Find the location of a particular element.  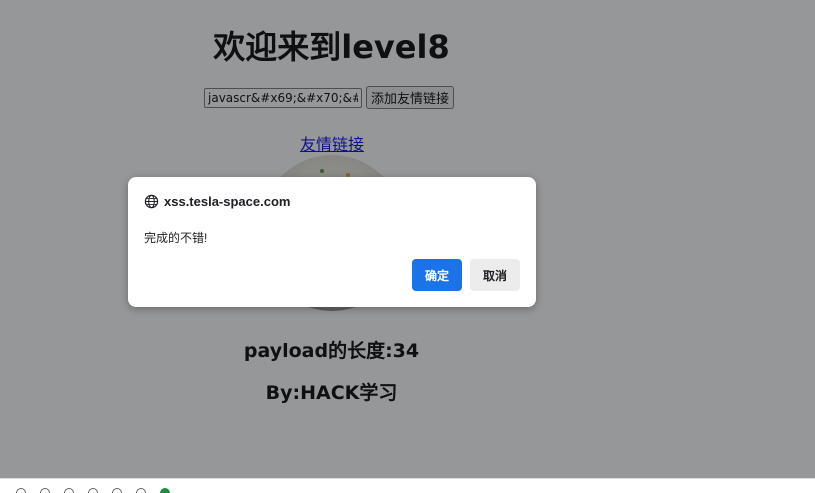

dialog-message: 完成的不错! is located at coordinates (176, 238).